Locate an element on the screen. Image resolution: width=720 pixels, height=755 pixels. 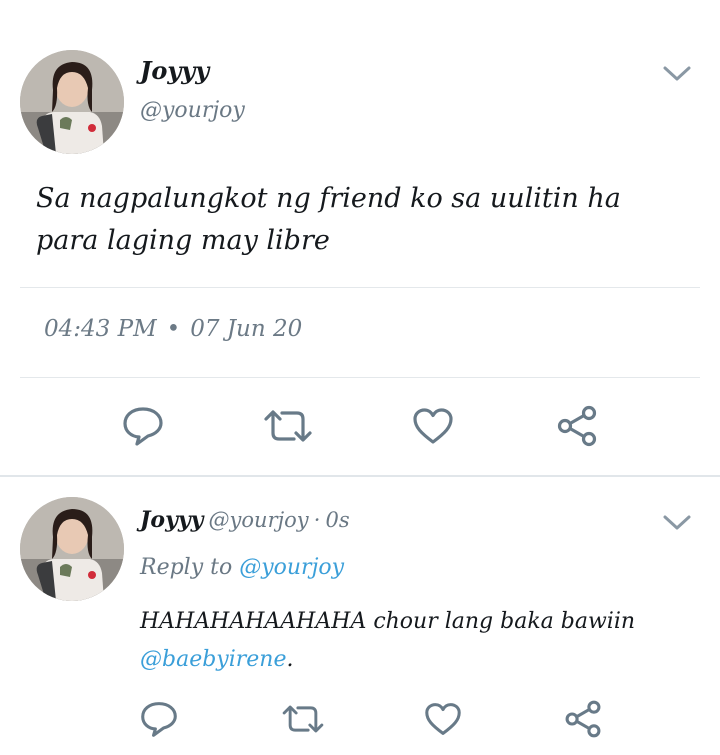
mention-link: @baebyirene is located at coordinates (213, 659).